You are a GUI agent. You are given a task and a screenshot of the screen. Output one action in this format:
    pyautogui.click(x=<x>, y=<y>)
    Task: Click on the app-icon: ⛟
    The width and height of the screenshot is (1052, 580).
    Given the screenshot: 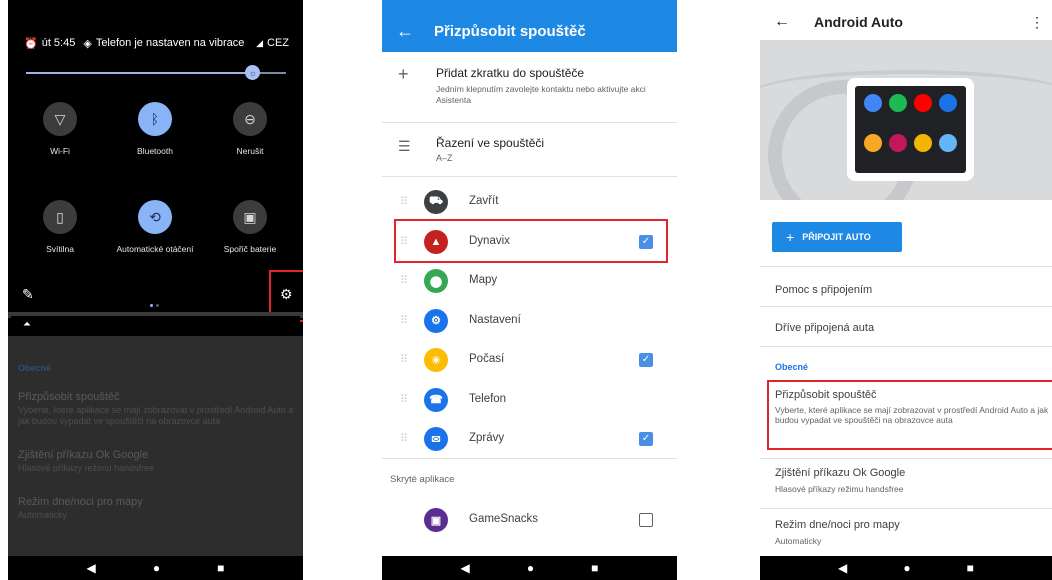 What is the action you would take?
    pyautogui.click(x=436, y=202)
    